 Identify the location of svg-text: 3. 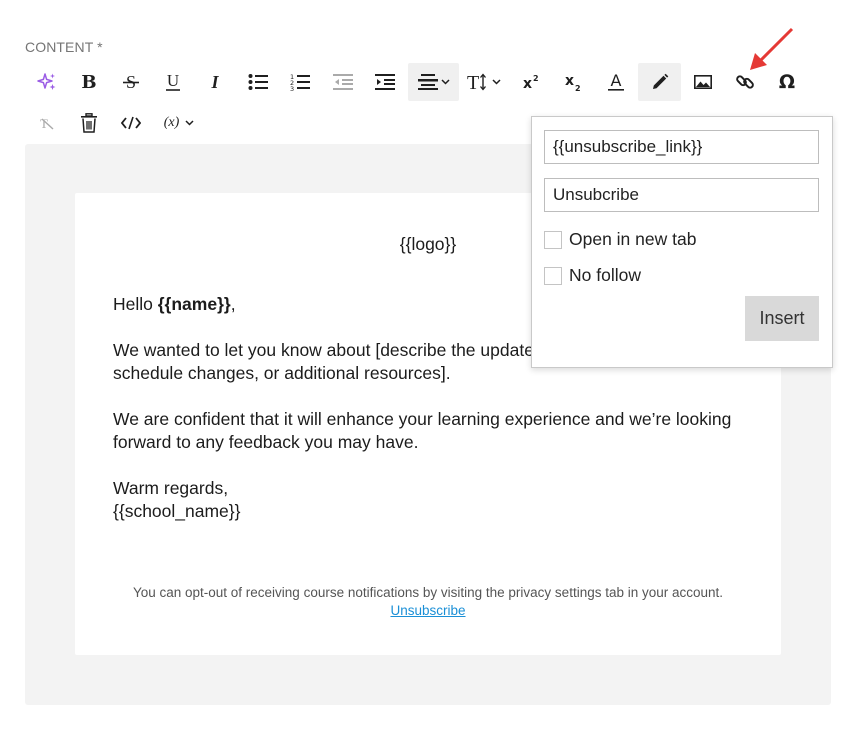
(292, 88).